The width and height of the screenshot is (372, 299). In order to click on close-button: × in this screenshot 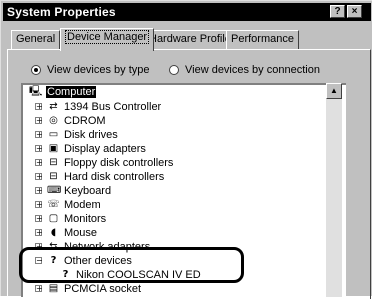, I will do `click(354, 11)`.